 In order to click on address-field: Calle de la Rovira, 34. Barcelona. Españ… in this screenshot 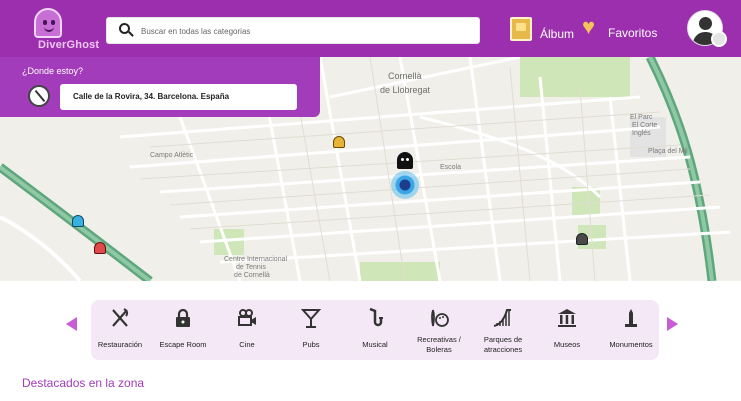, I will do `click(178, 97)`.